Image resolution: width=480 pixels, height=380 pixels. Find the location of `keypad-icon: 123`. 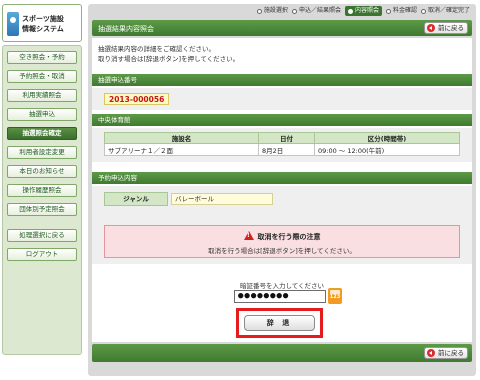

keypad-icon: 123 is located at coordinates (335, 296).